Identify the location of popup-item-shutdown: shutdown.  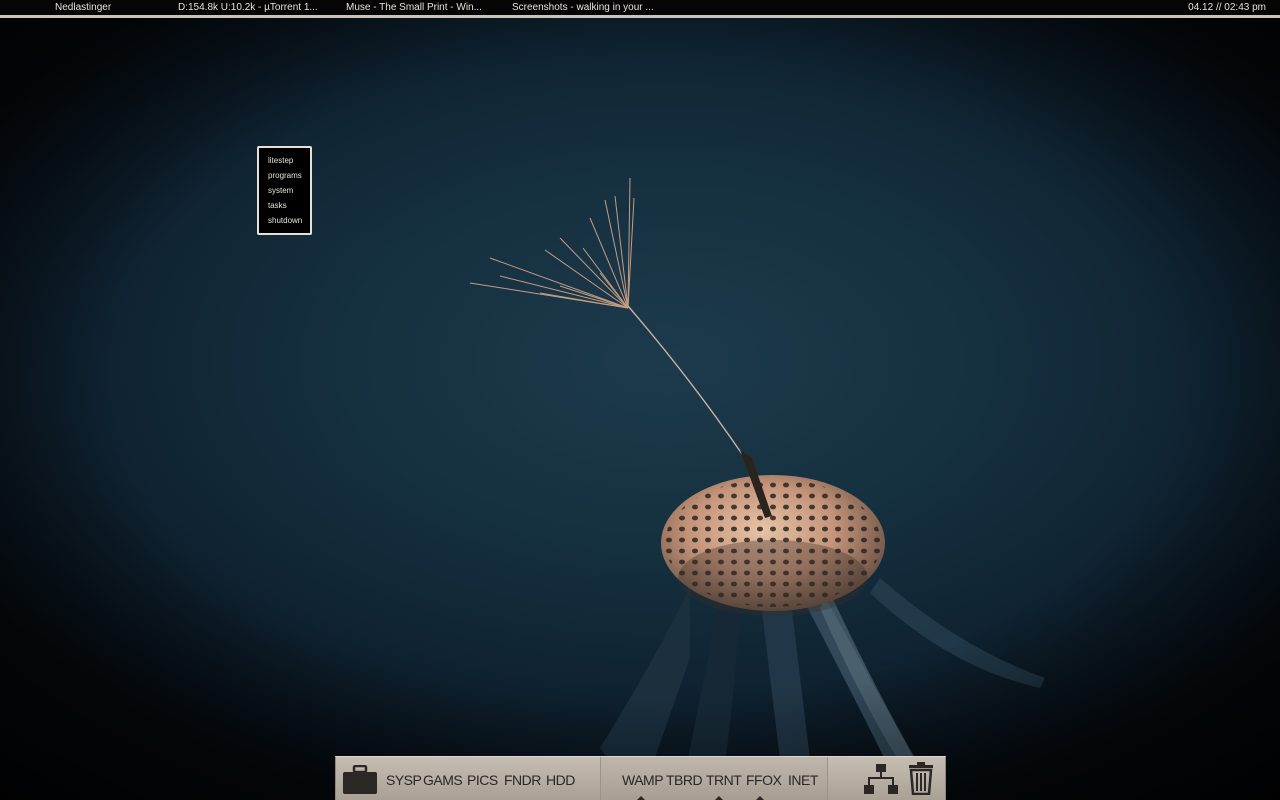
(285, 221).